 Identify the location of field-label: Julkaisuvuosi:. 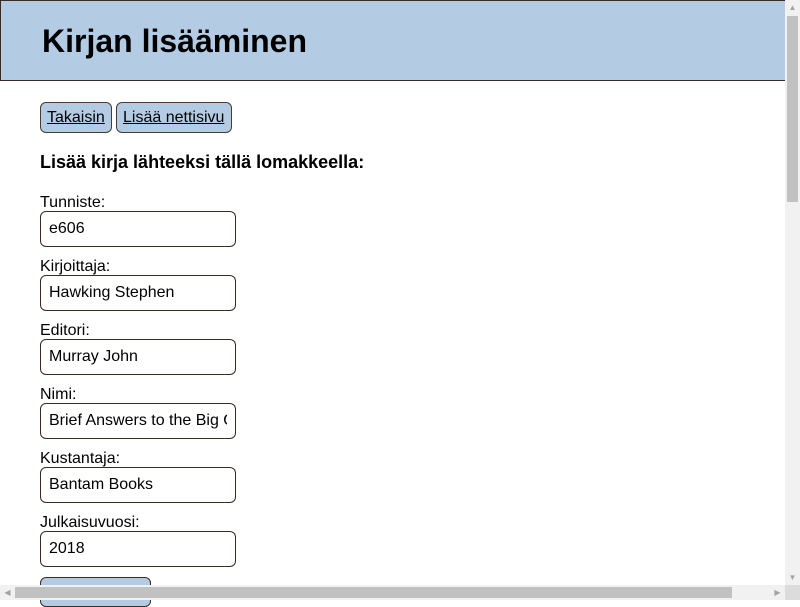
(90, 522).